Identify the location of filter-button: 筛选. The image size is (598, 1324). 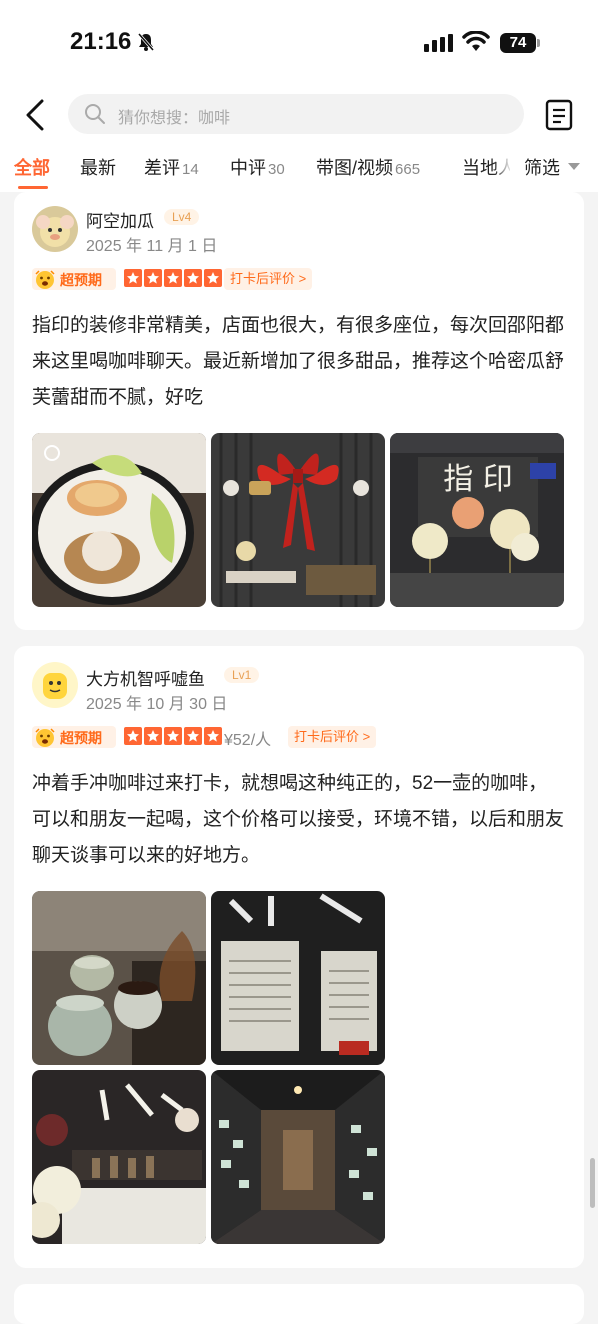
(554, 167).